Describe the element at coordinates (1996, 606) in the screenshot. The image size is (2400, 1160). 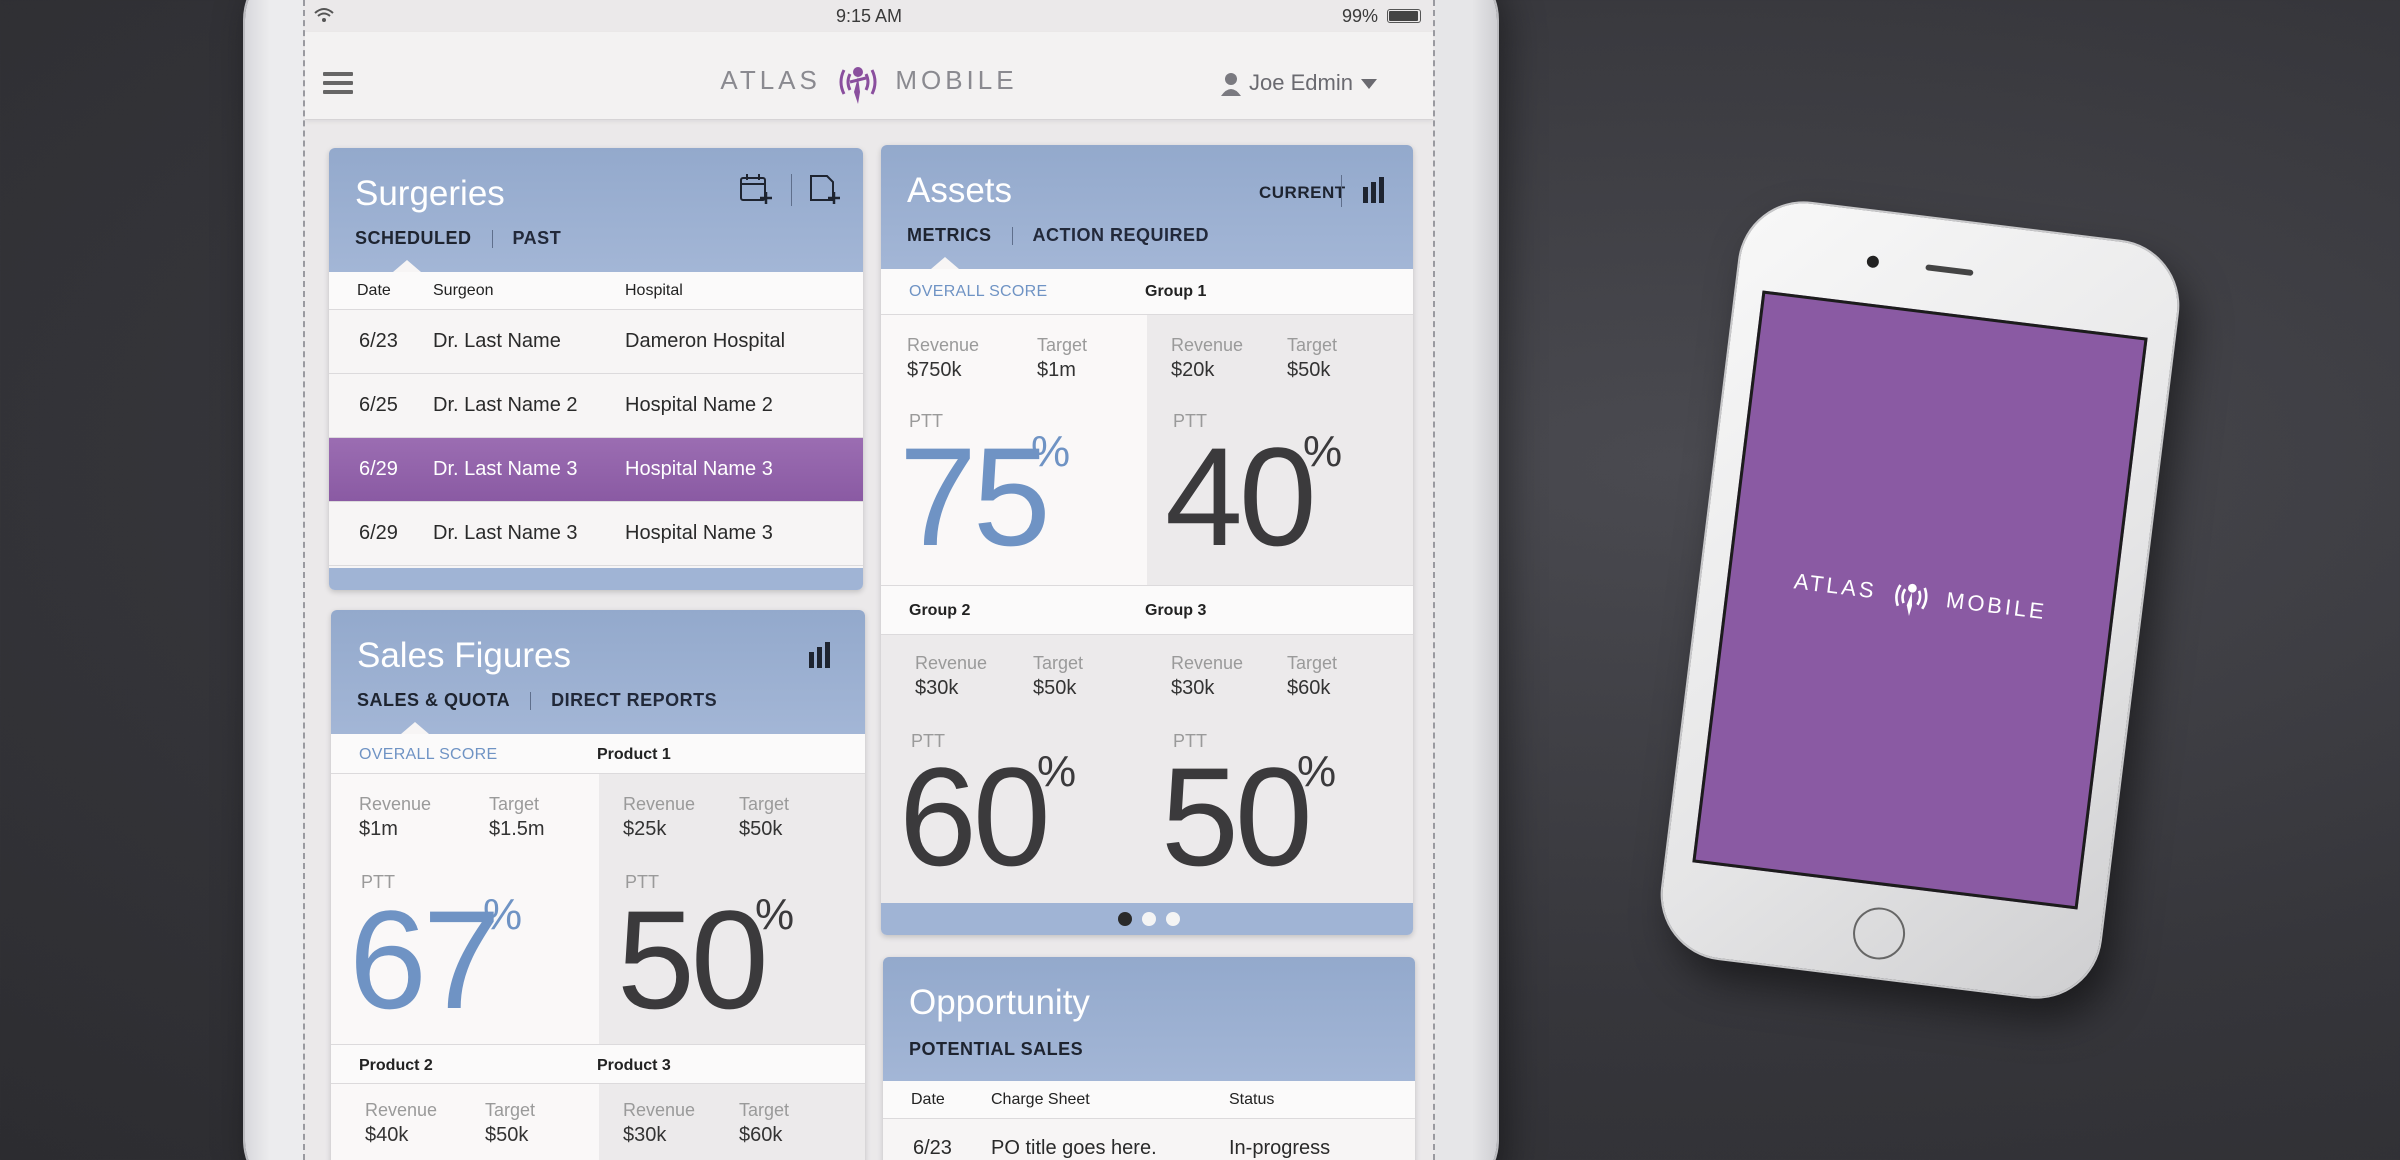
I see `logo-text-right: MOBILE` at that location.